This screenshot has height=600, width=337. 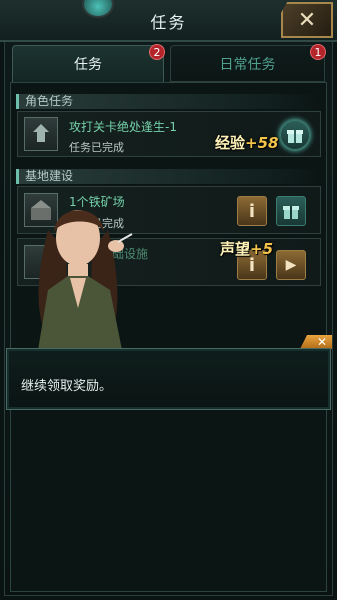 What do you see at coordinates (168, 176) in the screenshot?
I see `section-header-base: 基地建设` at bounding box center [168, 176].